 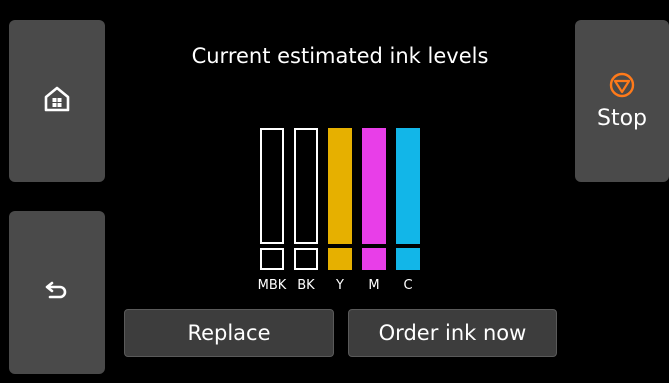 I want to click on ink-tank-mbk, so click(x=272, y=186).